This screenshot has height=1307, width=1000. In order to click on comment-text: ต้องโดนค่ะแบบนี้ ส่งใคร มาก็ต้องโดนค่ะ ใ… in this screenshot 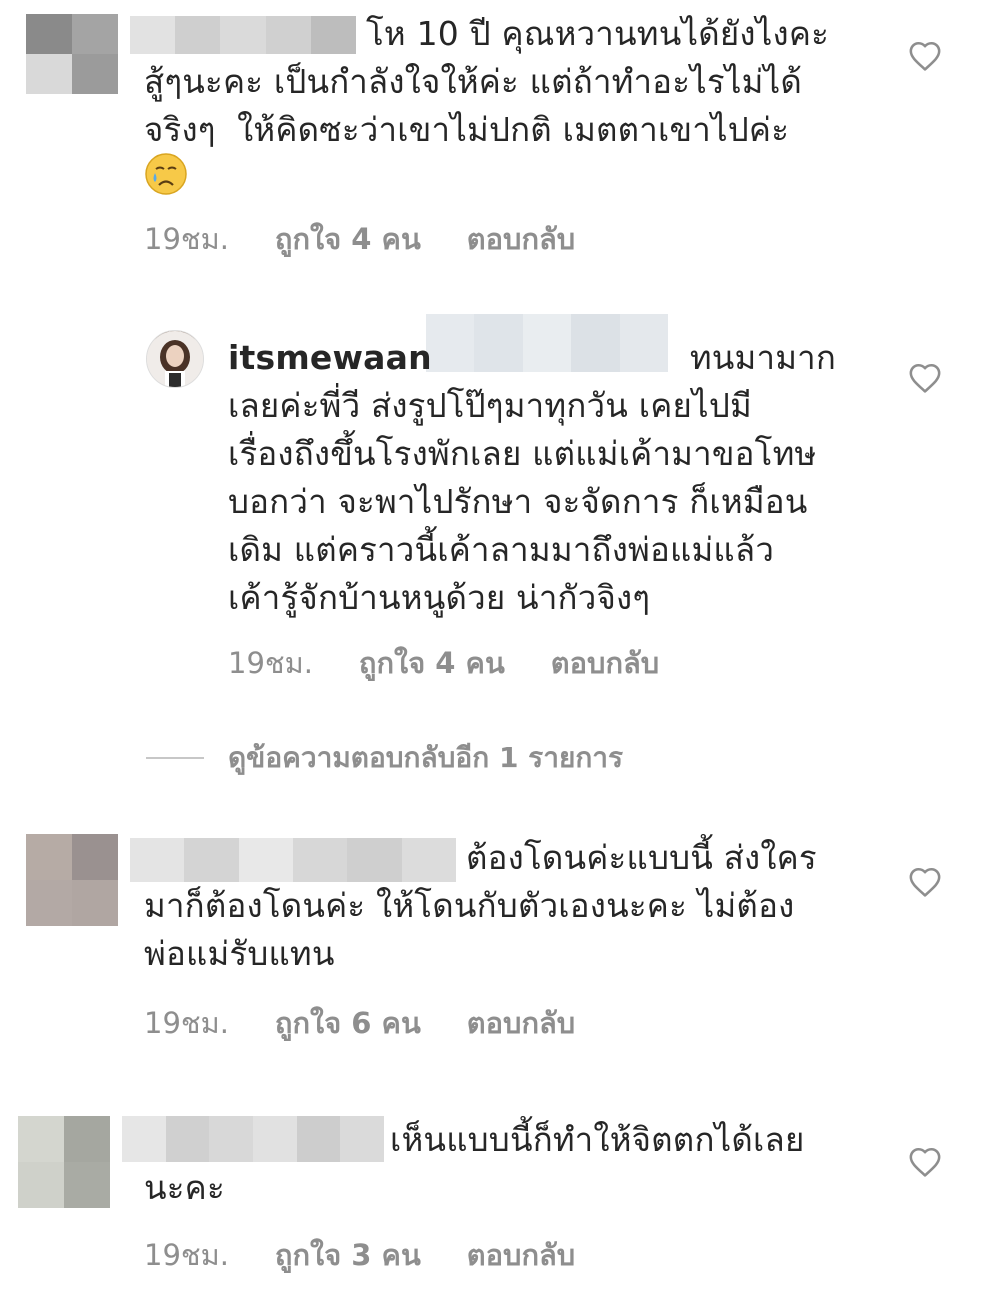, I will do `click(480, 905)`.